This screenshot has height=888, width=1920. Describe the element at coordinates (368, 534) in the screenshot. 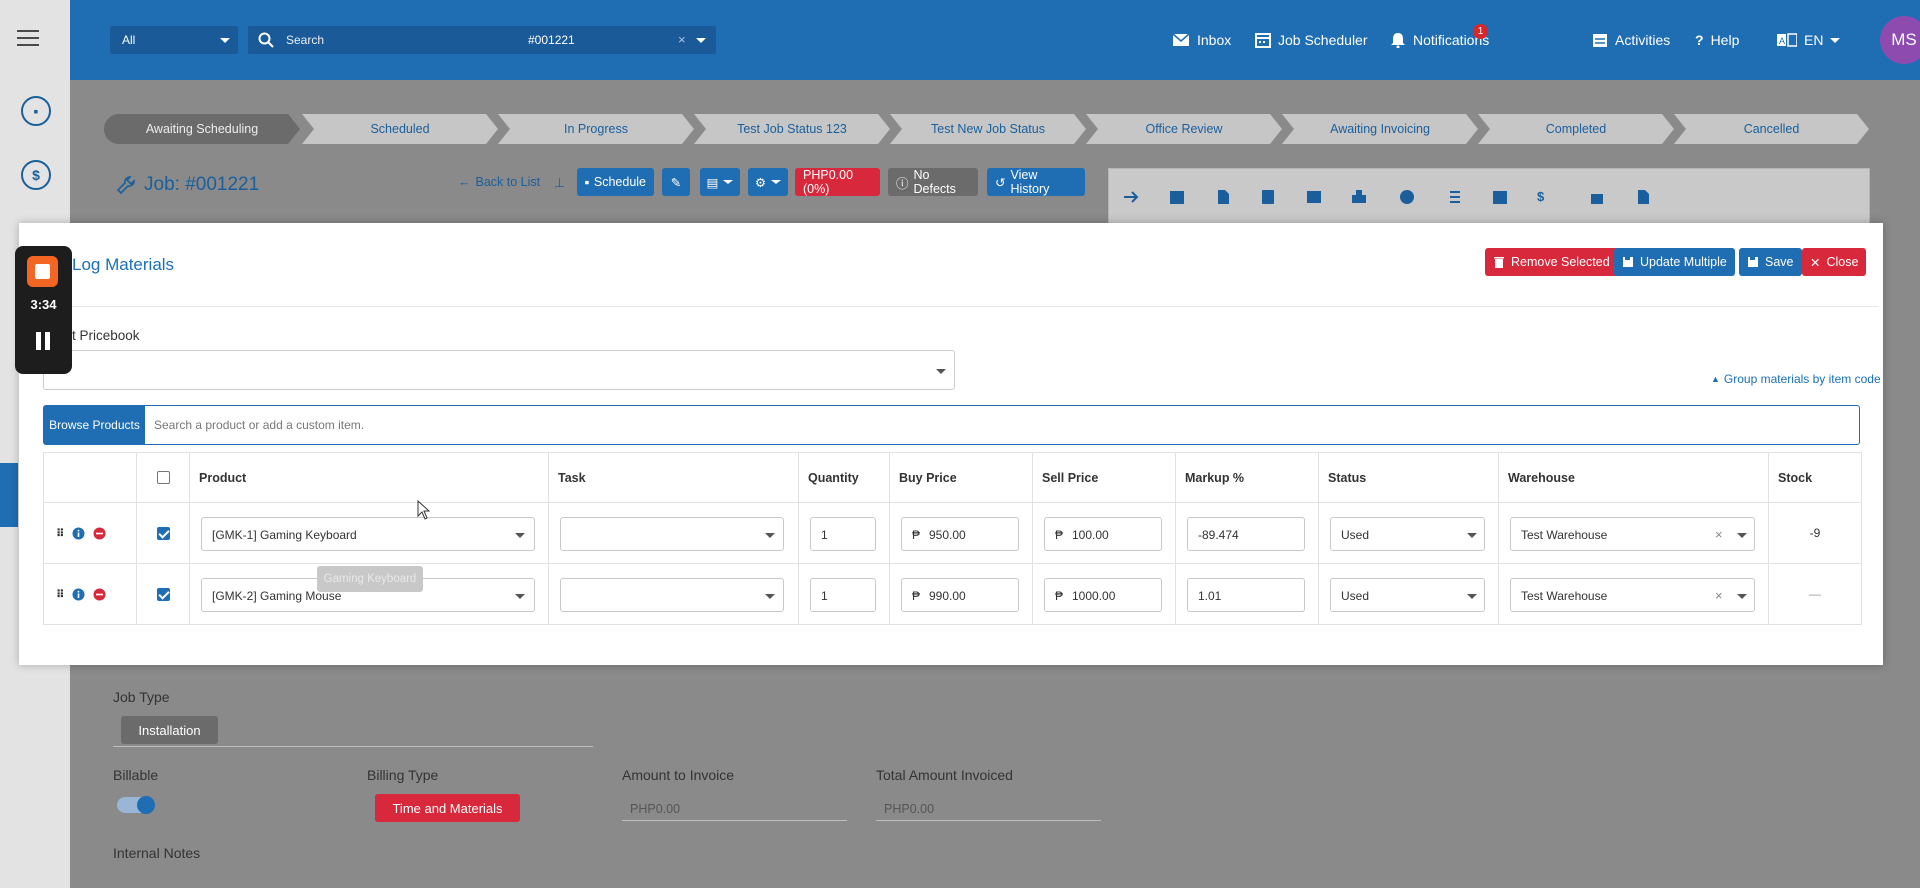

I see `product-select: [GMK-1] Gaming Keyboard` at that location.